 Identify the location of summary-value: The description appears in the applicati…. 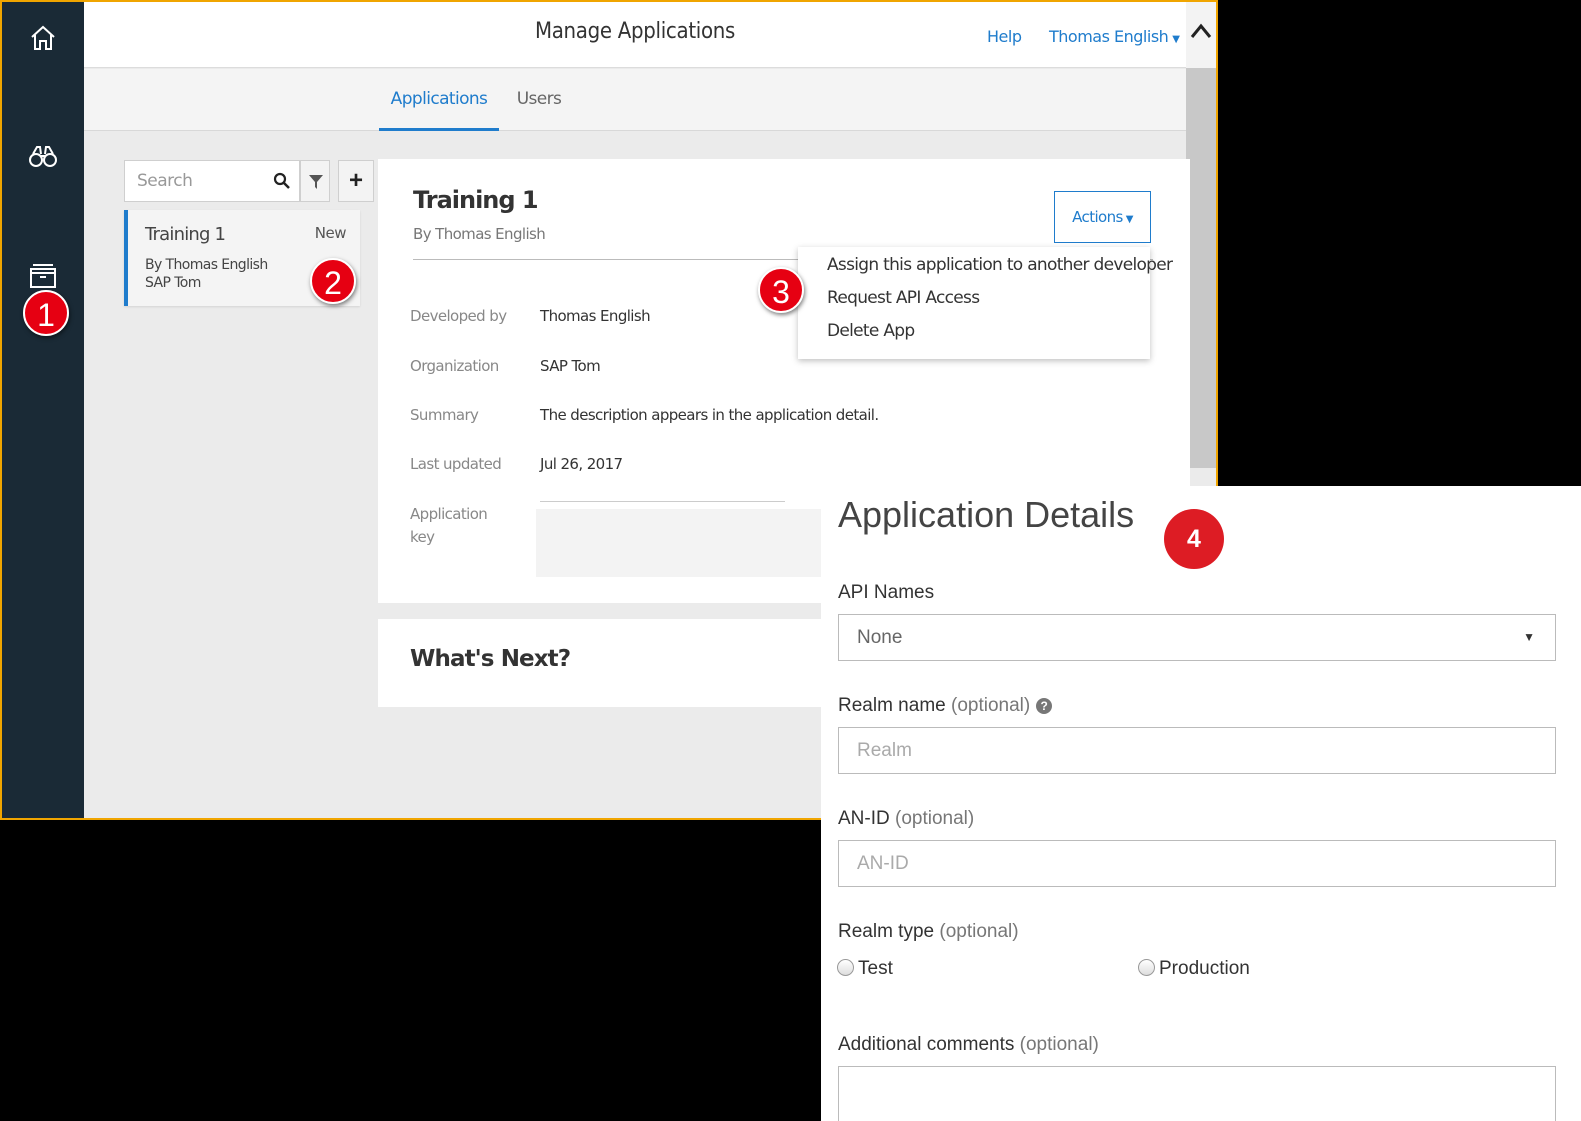
(709, 415).